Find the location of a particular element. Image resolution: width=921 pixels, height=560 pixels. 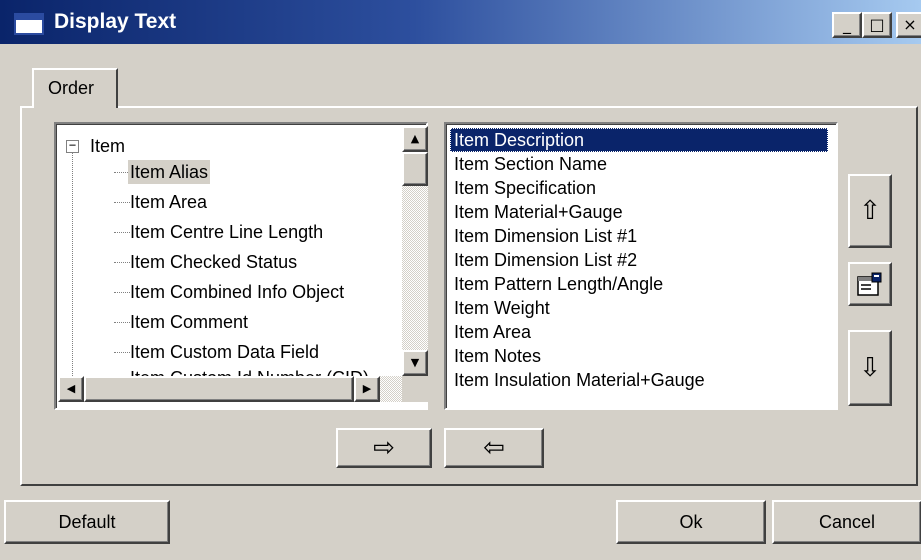

list-item: Item Dimension List #1 is located at coordinates (639, 236).